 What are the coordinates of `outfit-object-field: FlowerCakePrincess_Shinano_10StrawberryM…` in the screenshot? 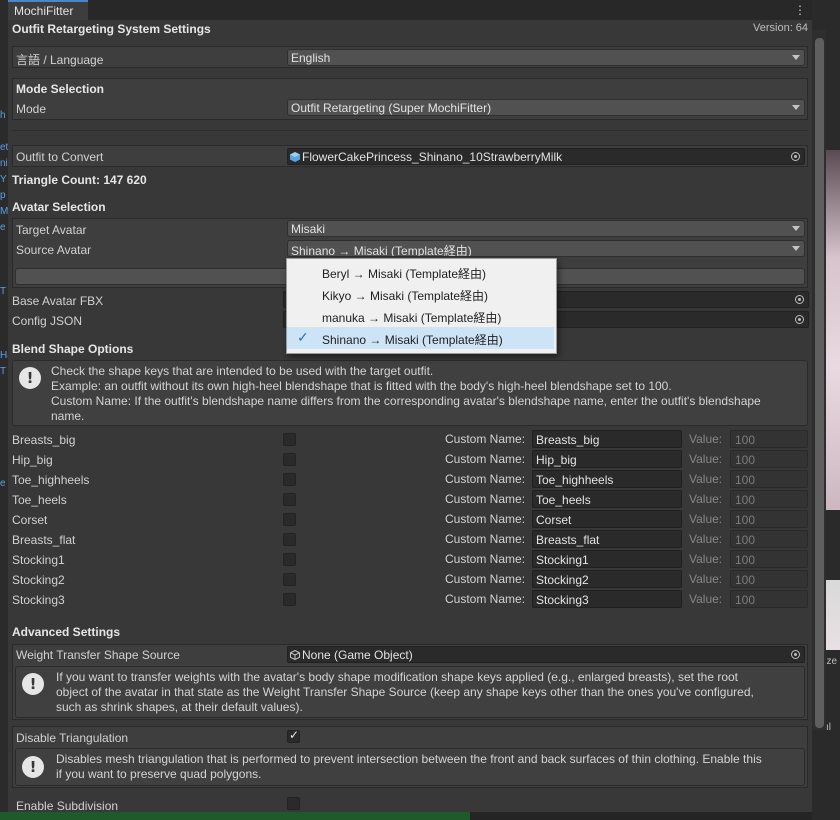 It's located at (546, 156).